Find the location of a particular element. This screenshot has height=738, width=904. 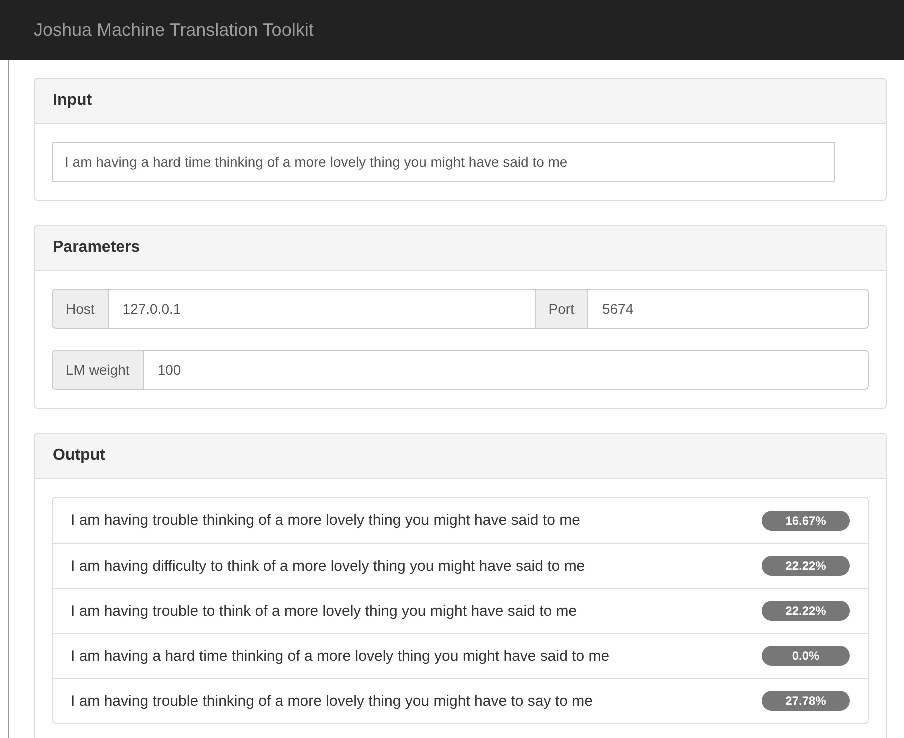

translation-text: I am having trouble to think of a more lovely thing you might have said to me is located at coordinates (324, 611).